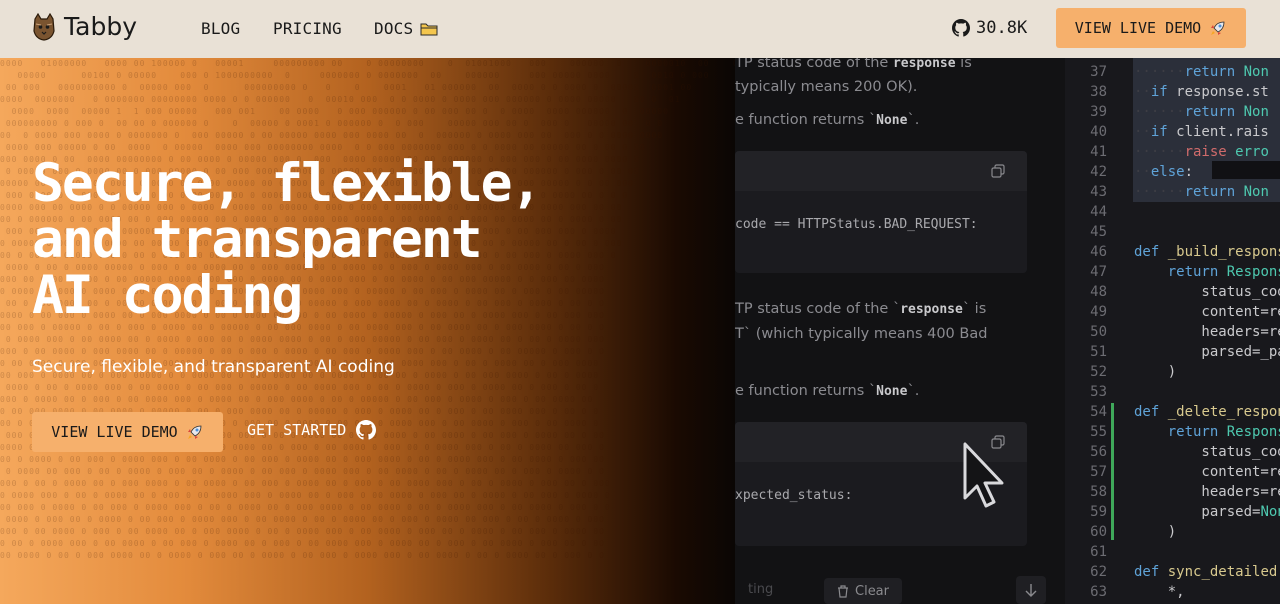 The width and height of the screenshot is (1280, 604). I want to click on line-number: 50, so click(1098, 332).